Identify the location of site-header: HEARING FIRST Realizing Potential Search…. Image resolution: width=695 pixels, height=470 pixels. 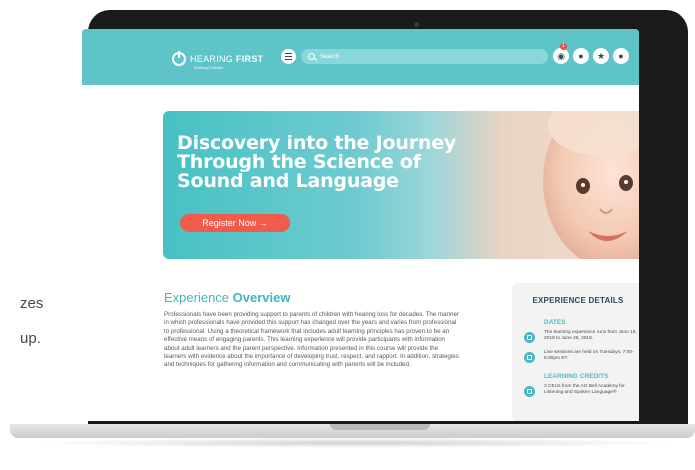
(360, 57).